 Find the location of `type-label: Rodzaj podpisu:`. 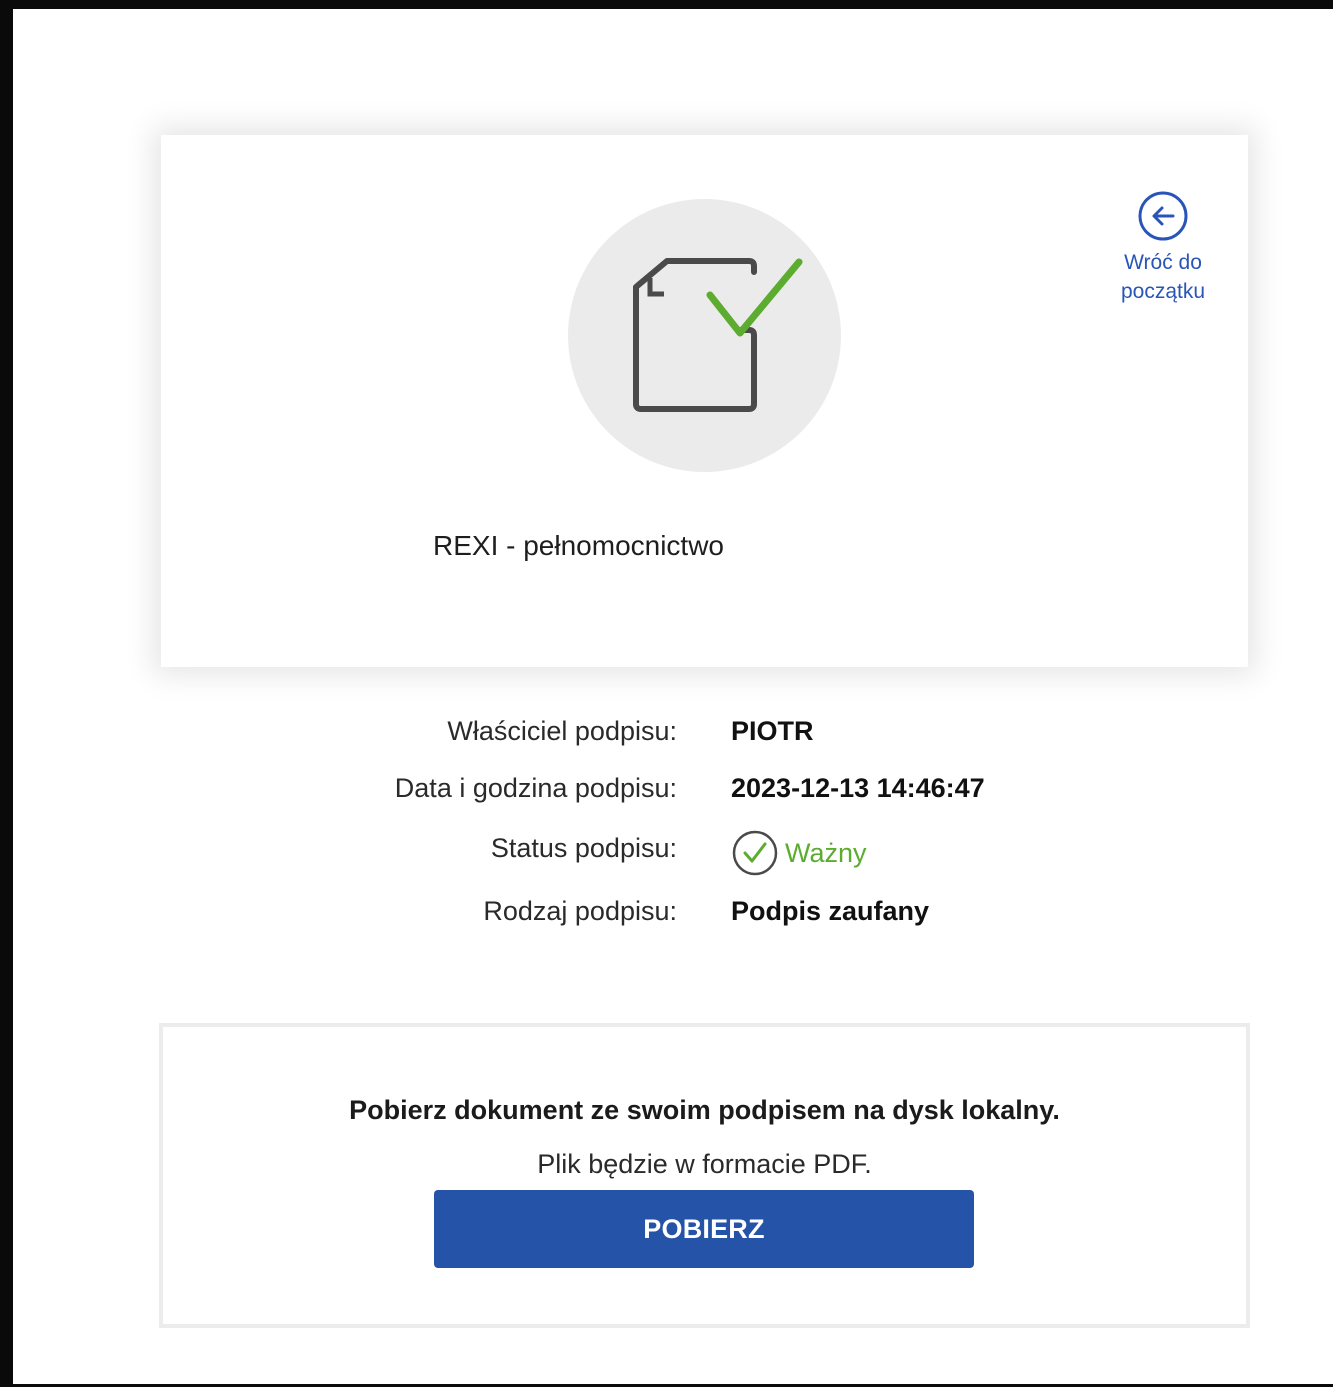

type-label: Rodzaj podpisu: is located at coordinates (580, 911).